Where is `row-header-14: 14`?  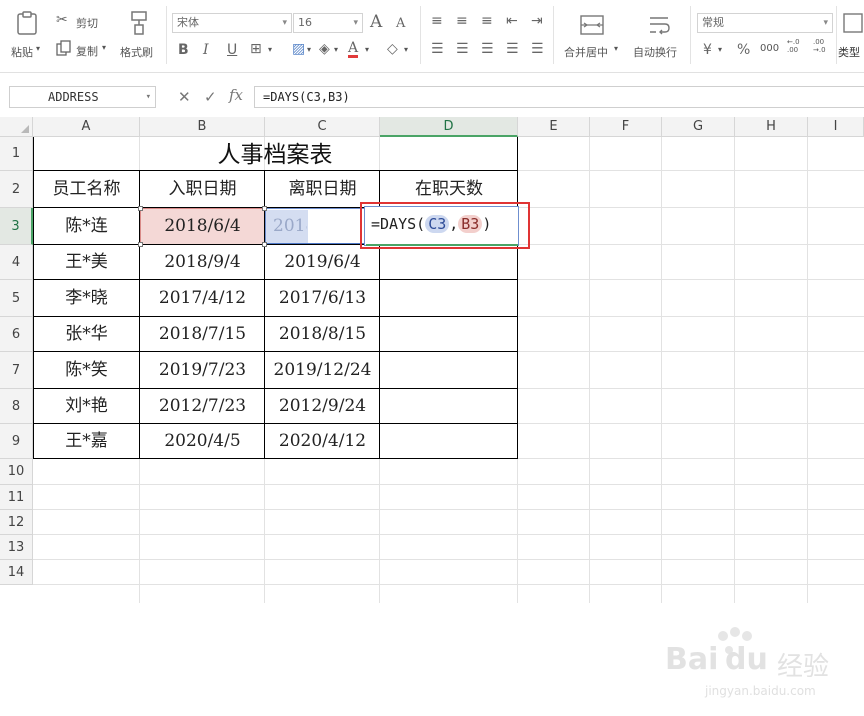
row-header-14: 14 is located at coordinates (16, 572).